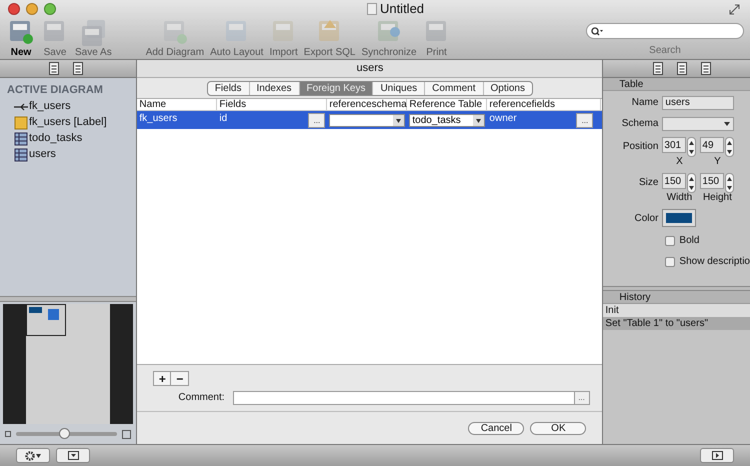 Image resolution: width=750 pixels, height=466 pixels. Describe the element at coordinates (689, 241) in the screenshot. I see `checkbox-label: Bold` at that location.